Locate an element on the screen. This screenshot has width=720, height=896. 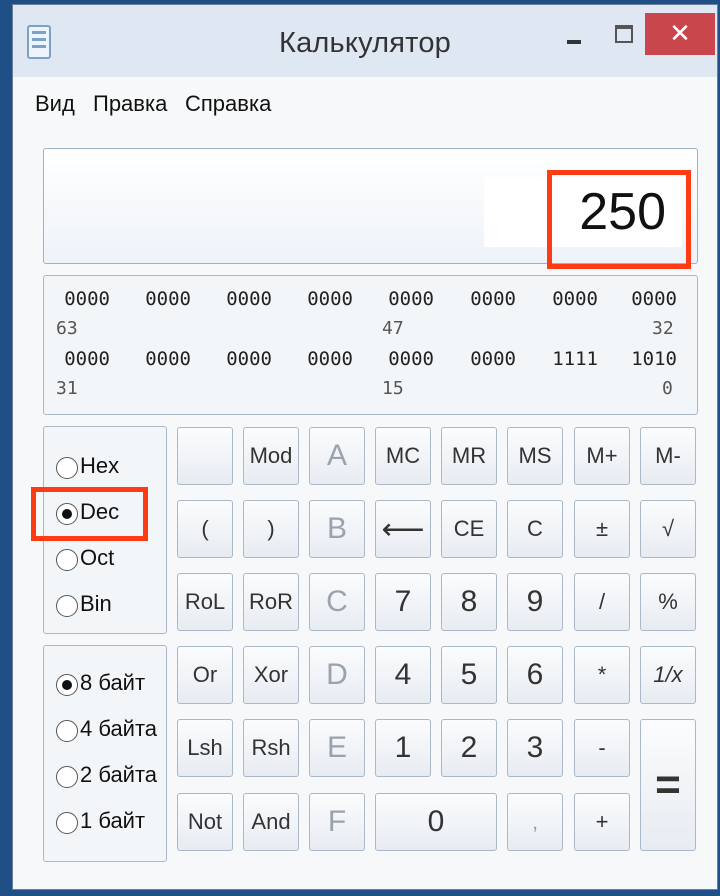
display-highlight is located at coordinates (619, 219).